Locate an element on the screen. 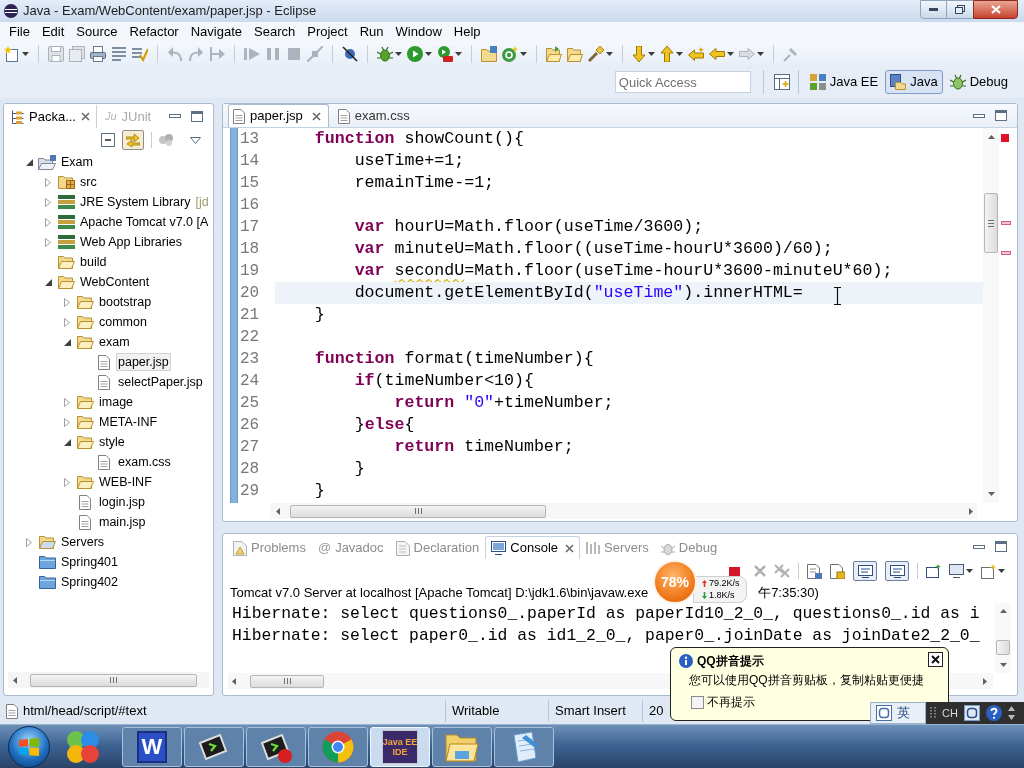 The width and height of the screenshot is (1024, 768). language-label: CH is located at coordinates (950, 713).